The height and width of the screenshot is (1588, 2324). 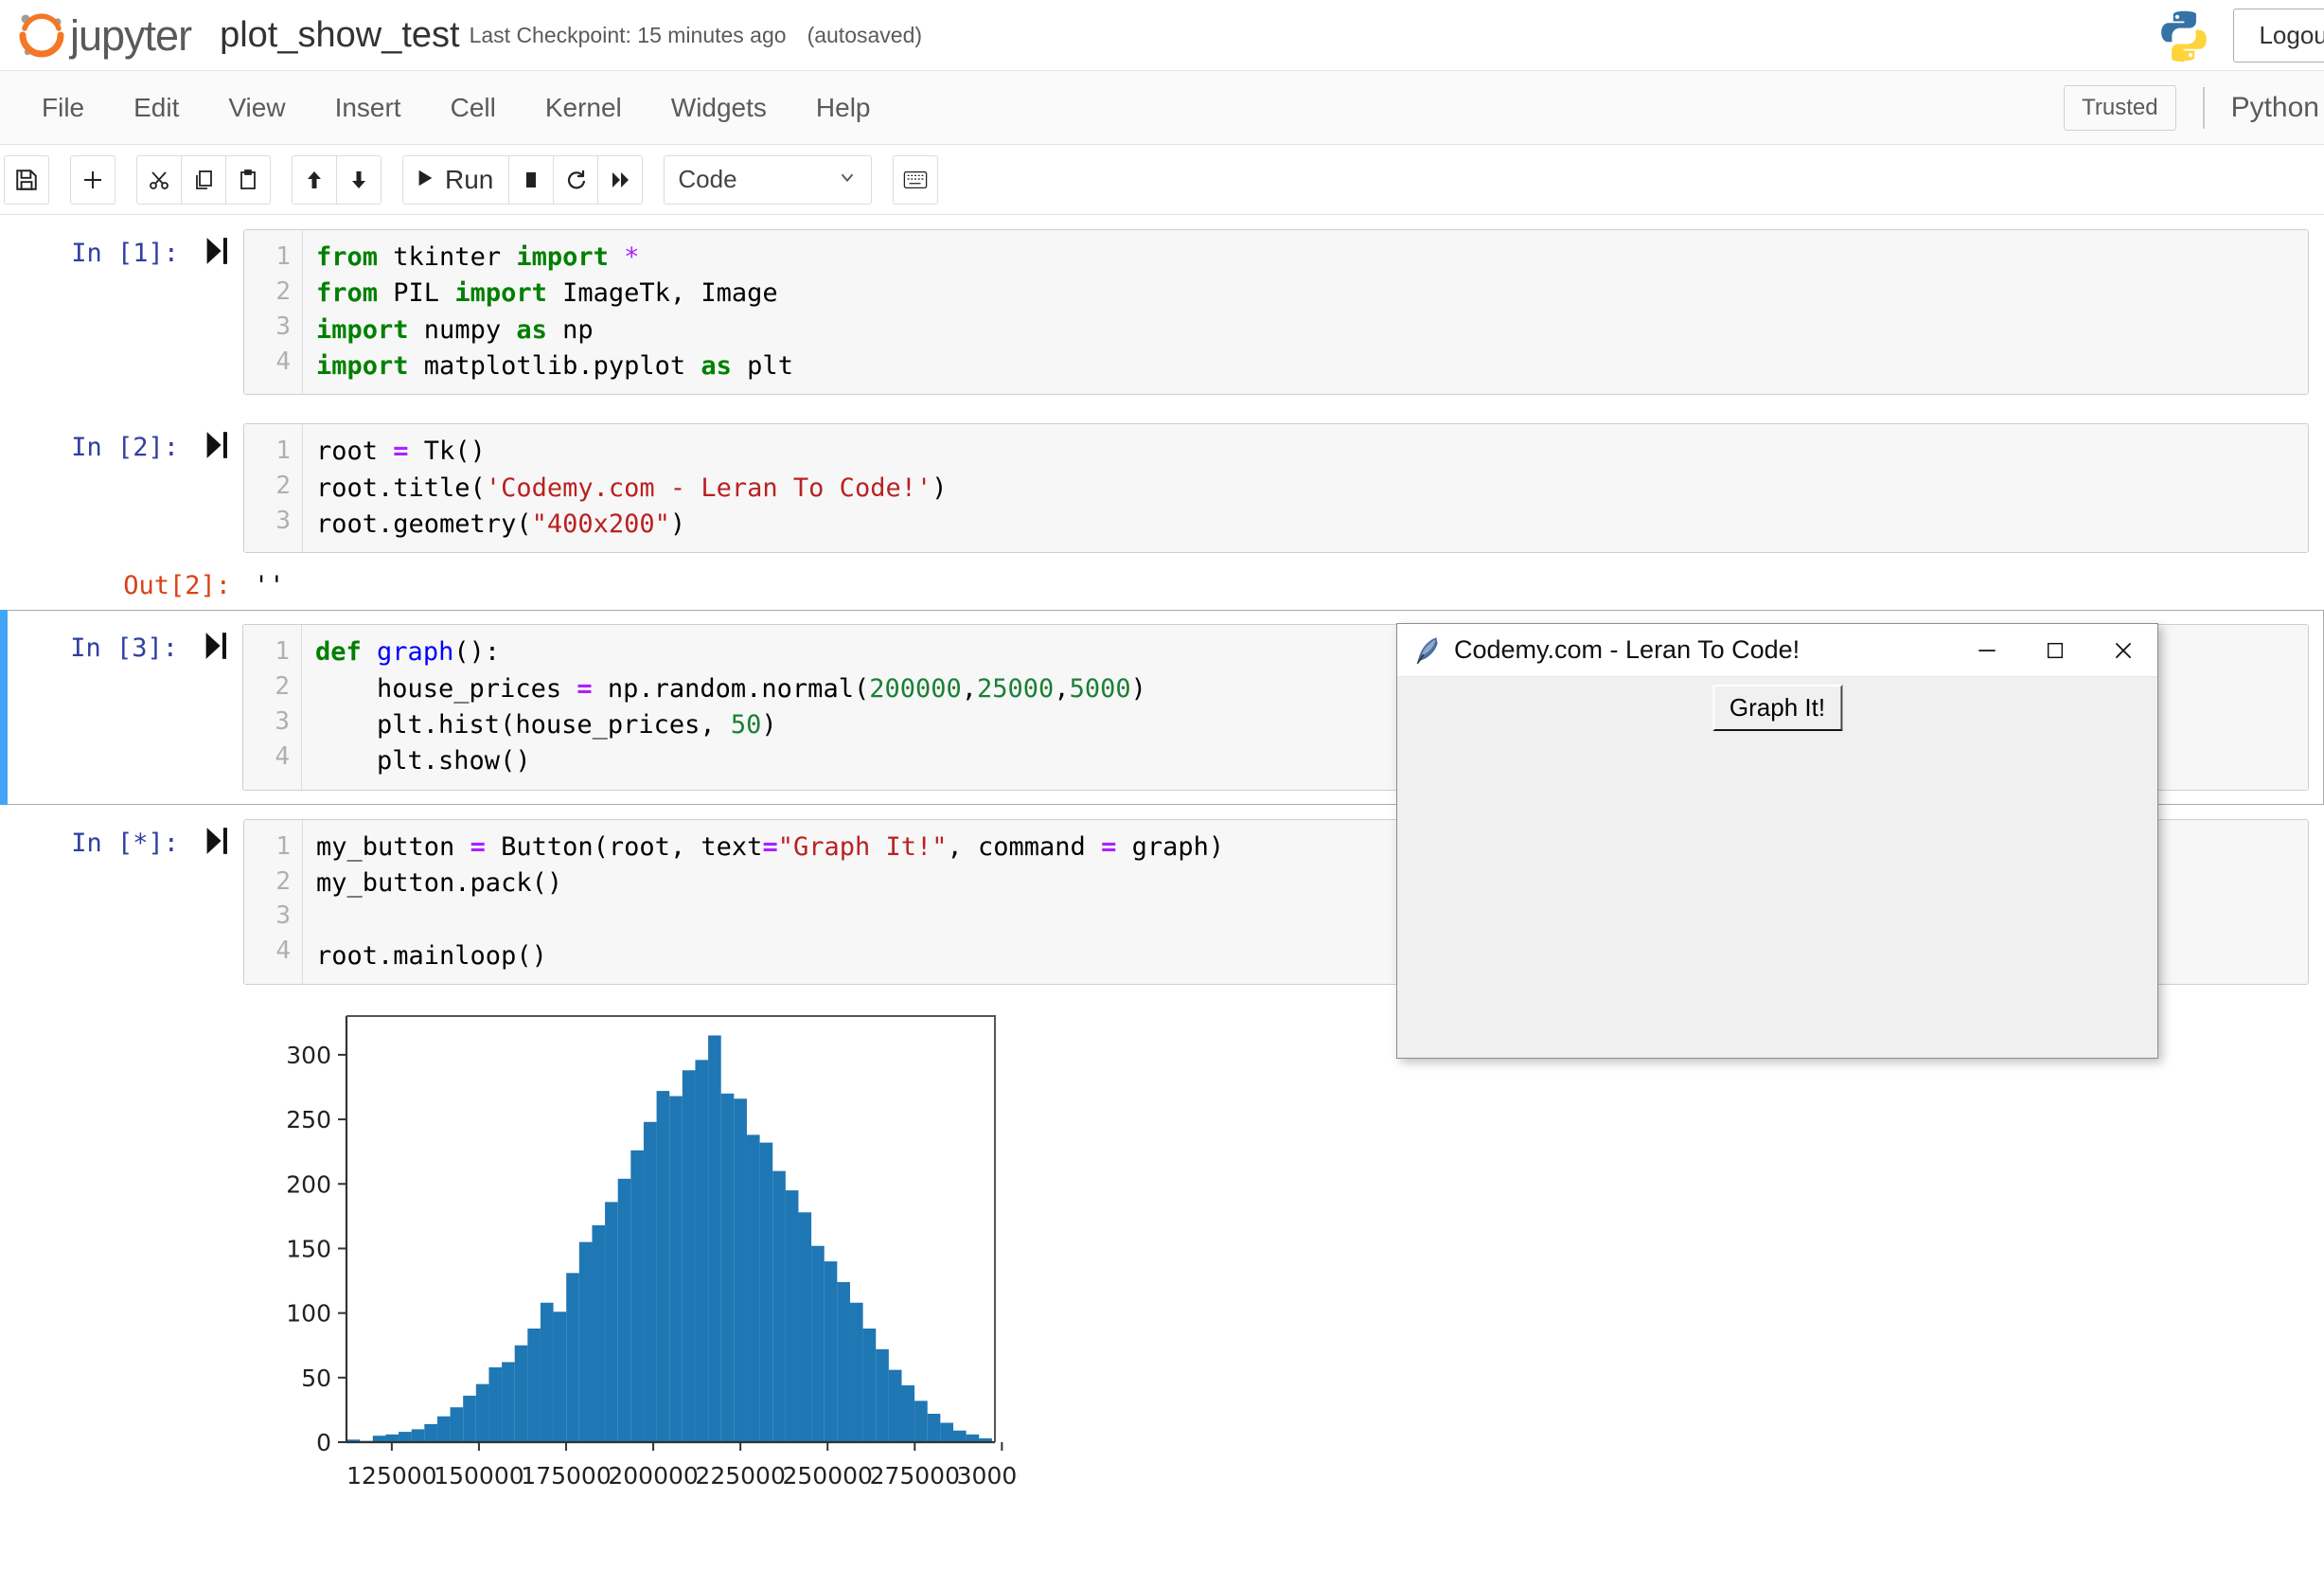 What do you see at coordinates (1987, 650) in the screenshot?
I see `minimize-icon` at bounding box center [1987, 650].